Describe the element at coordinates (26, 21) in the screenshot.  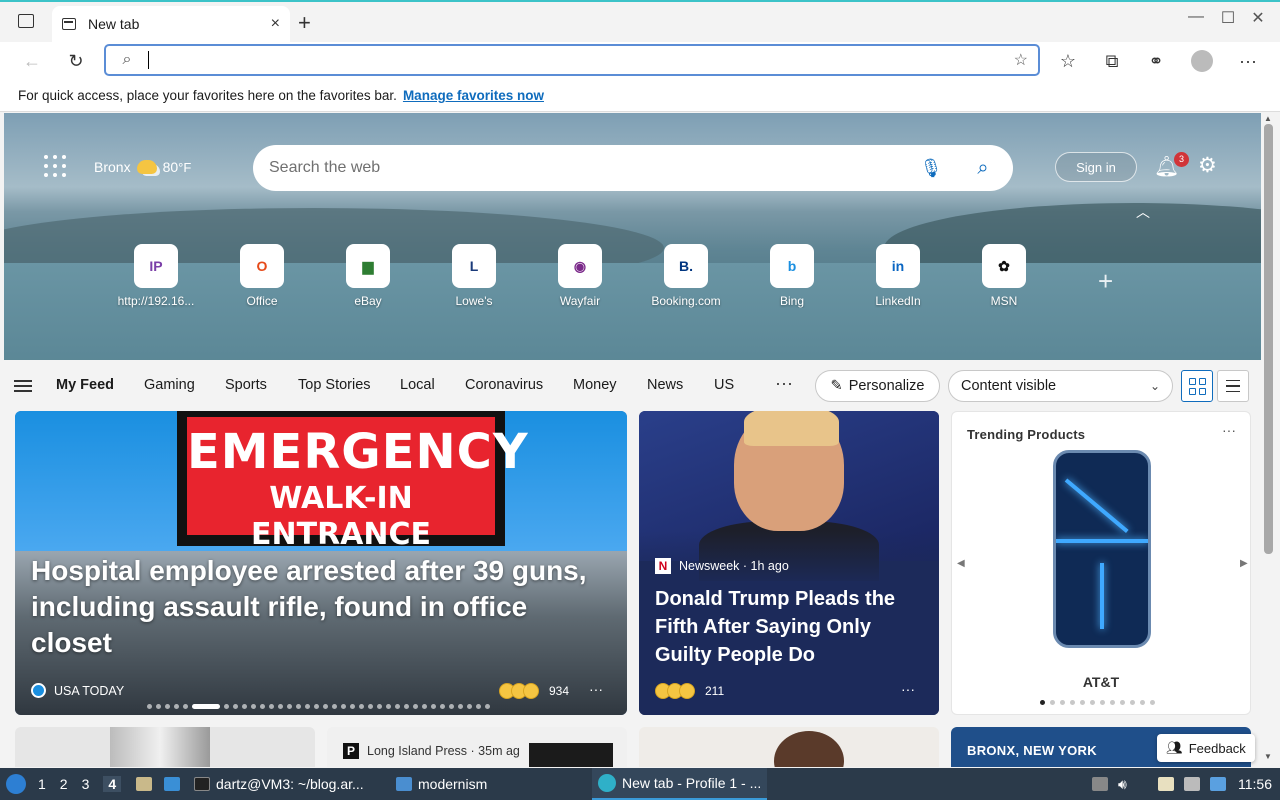
I see `tab-actions-icon` at that location.